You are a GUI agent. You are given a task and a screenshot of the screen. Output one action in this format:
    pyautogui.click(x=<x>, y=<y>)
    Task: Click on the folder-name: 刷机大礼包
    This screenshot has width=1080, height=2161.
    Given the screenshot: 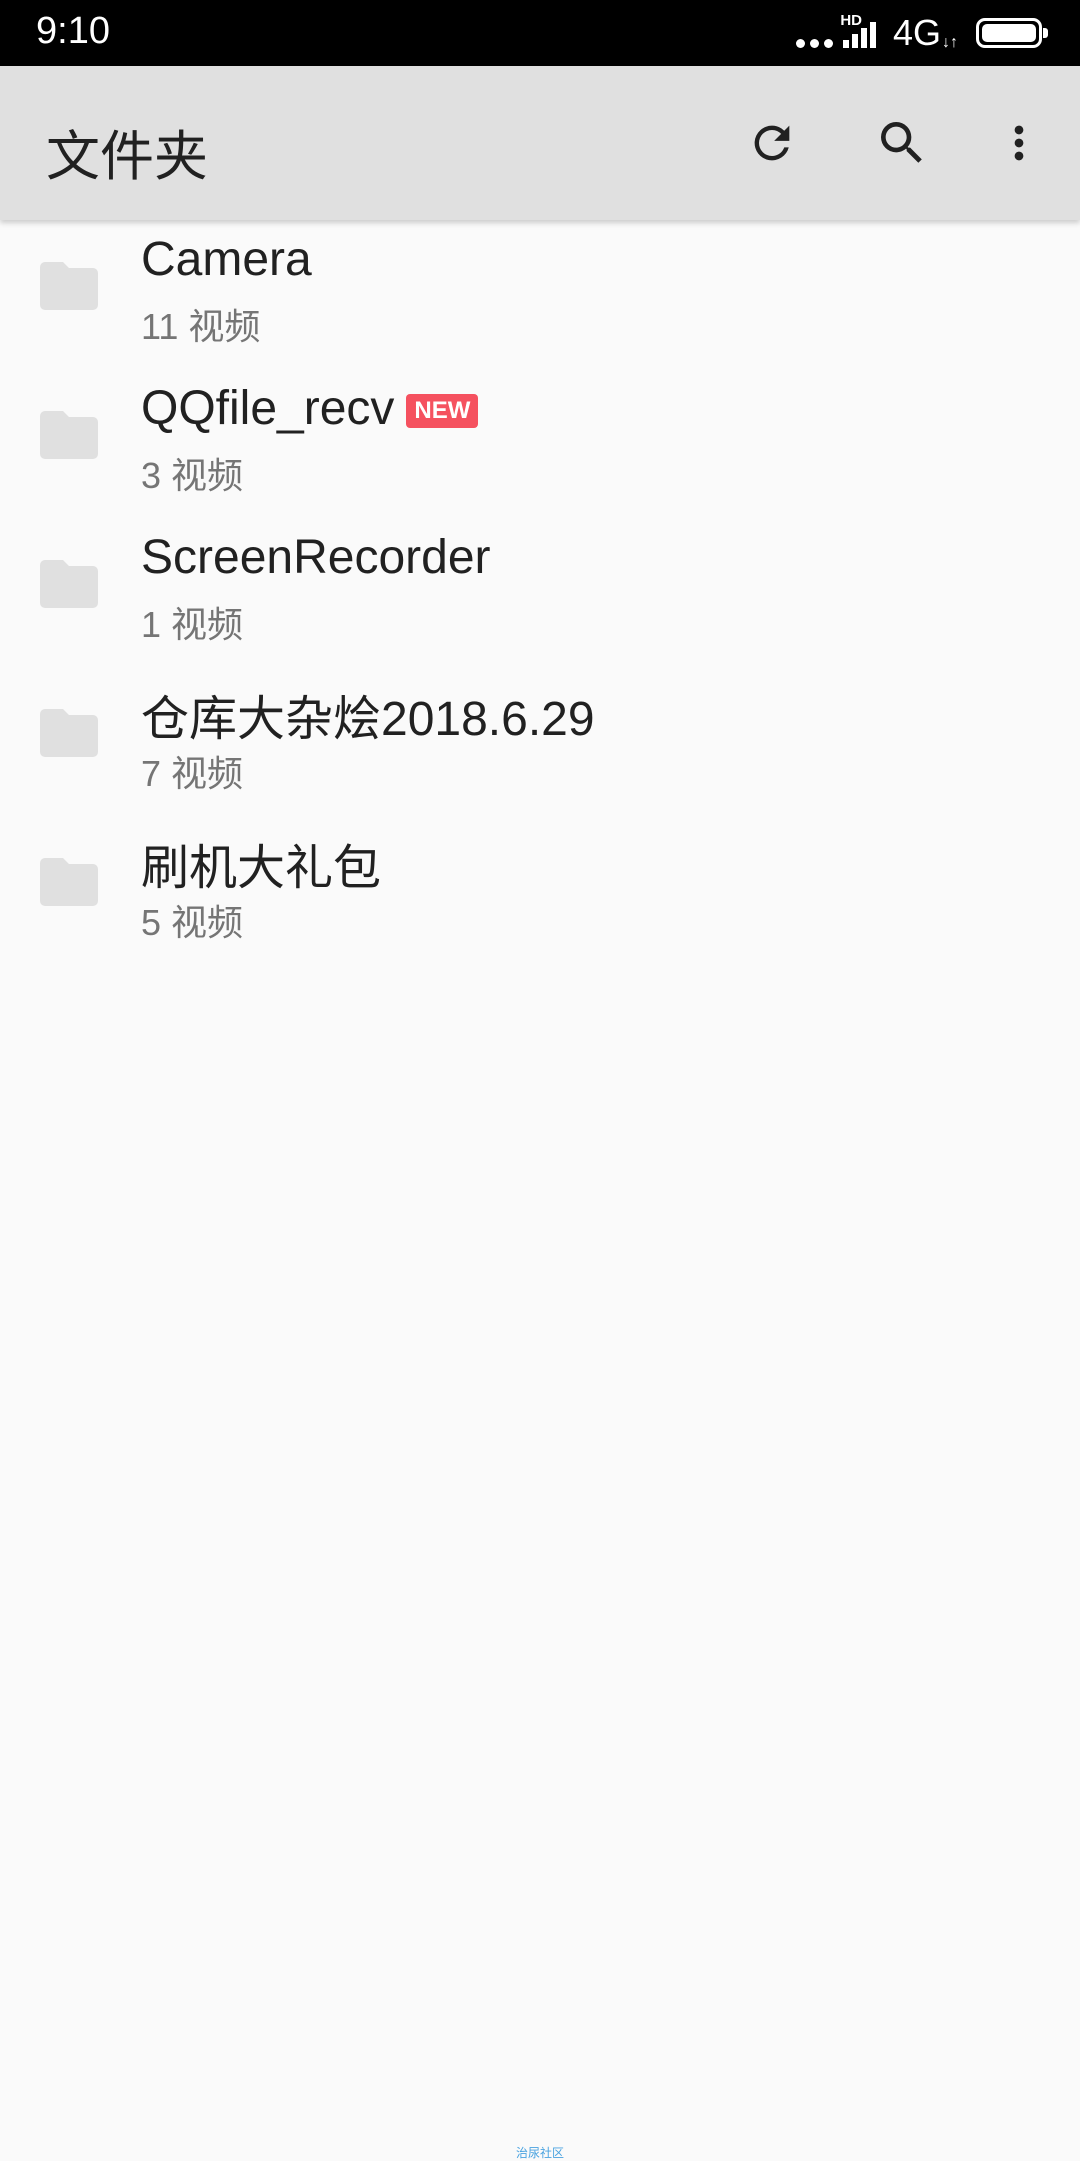 What is the action you would take?
    pyautogui.click(x=261, y=868)
    